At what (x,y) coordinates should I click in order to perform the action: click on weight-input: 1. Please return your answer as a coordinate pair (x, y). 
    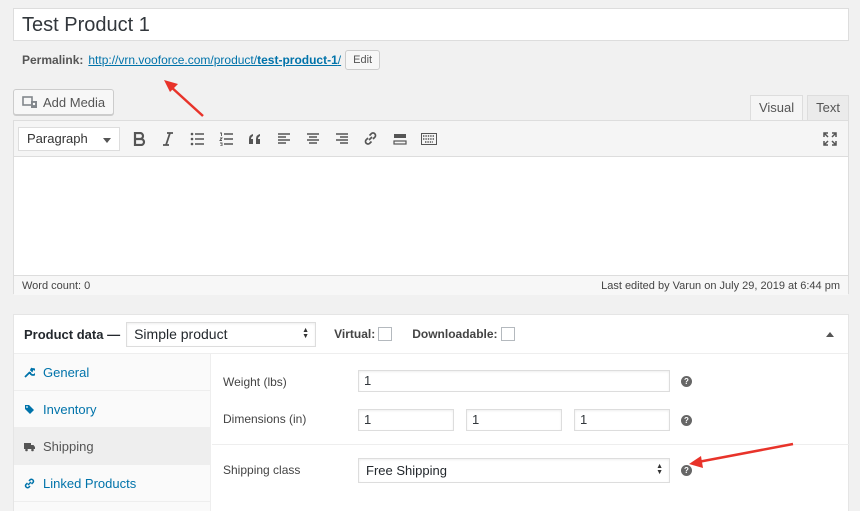
    Looking at the image, I should click on (514, 381).